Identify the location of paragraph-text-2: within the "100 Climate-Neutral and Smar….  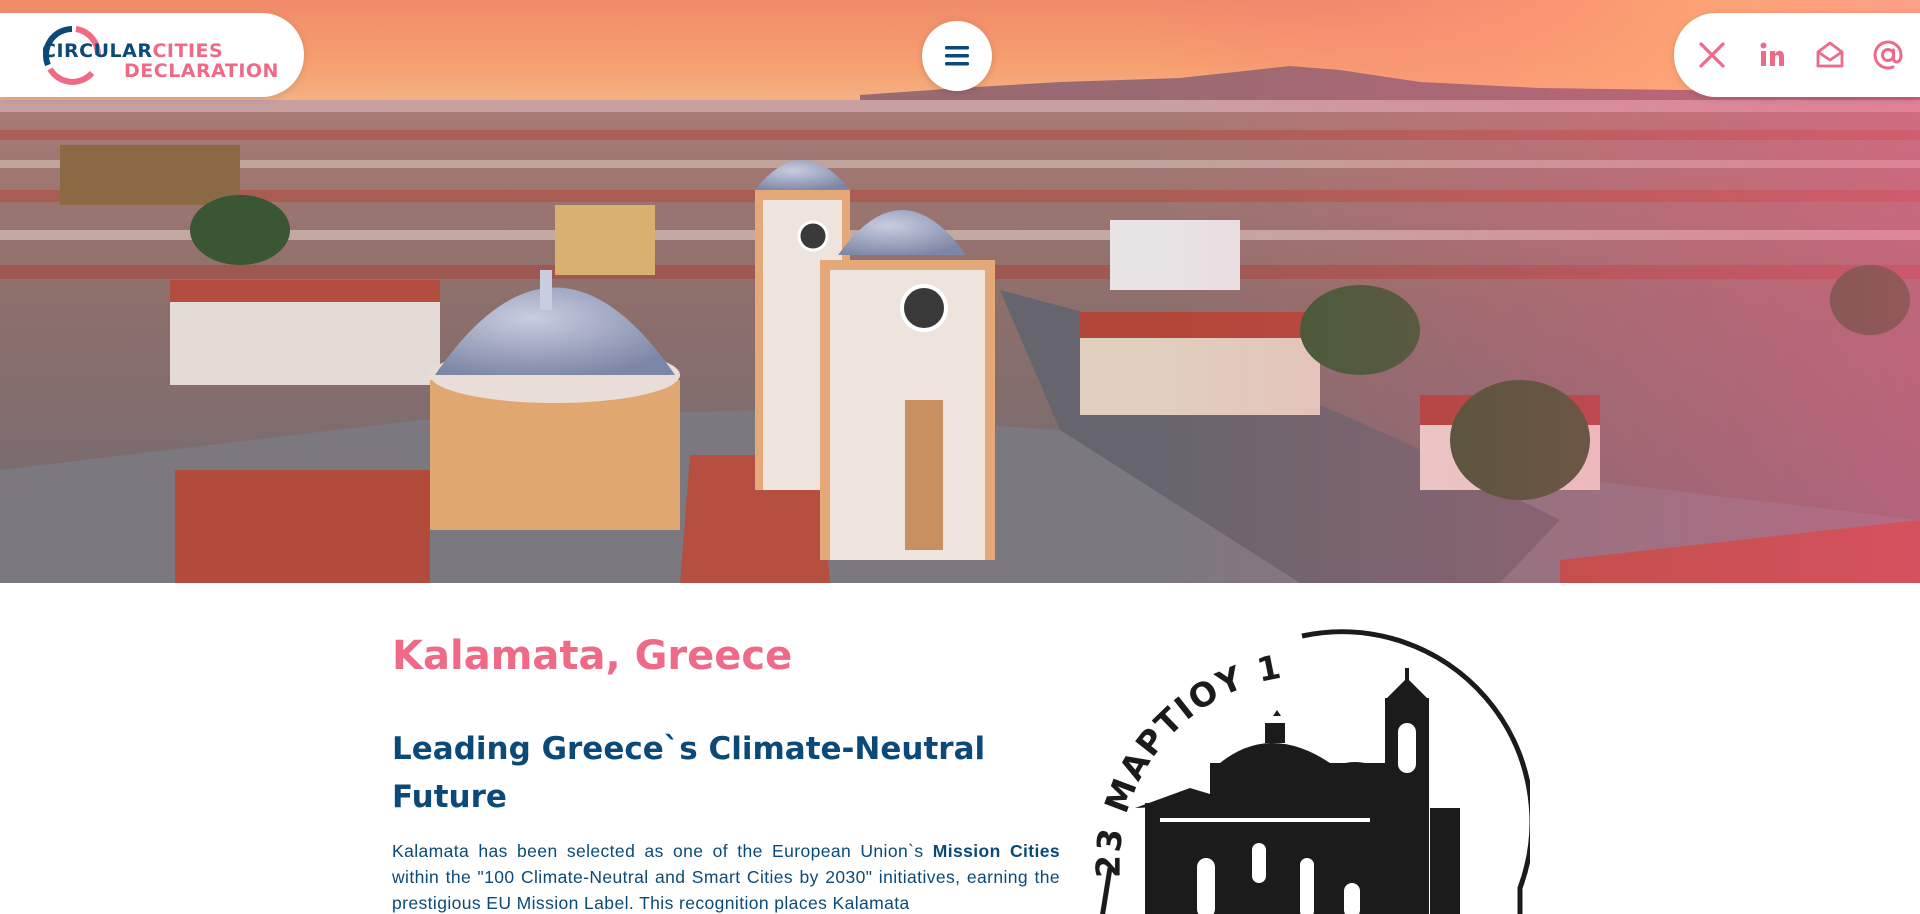
(726, 890).